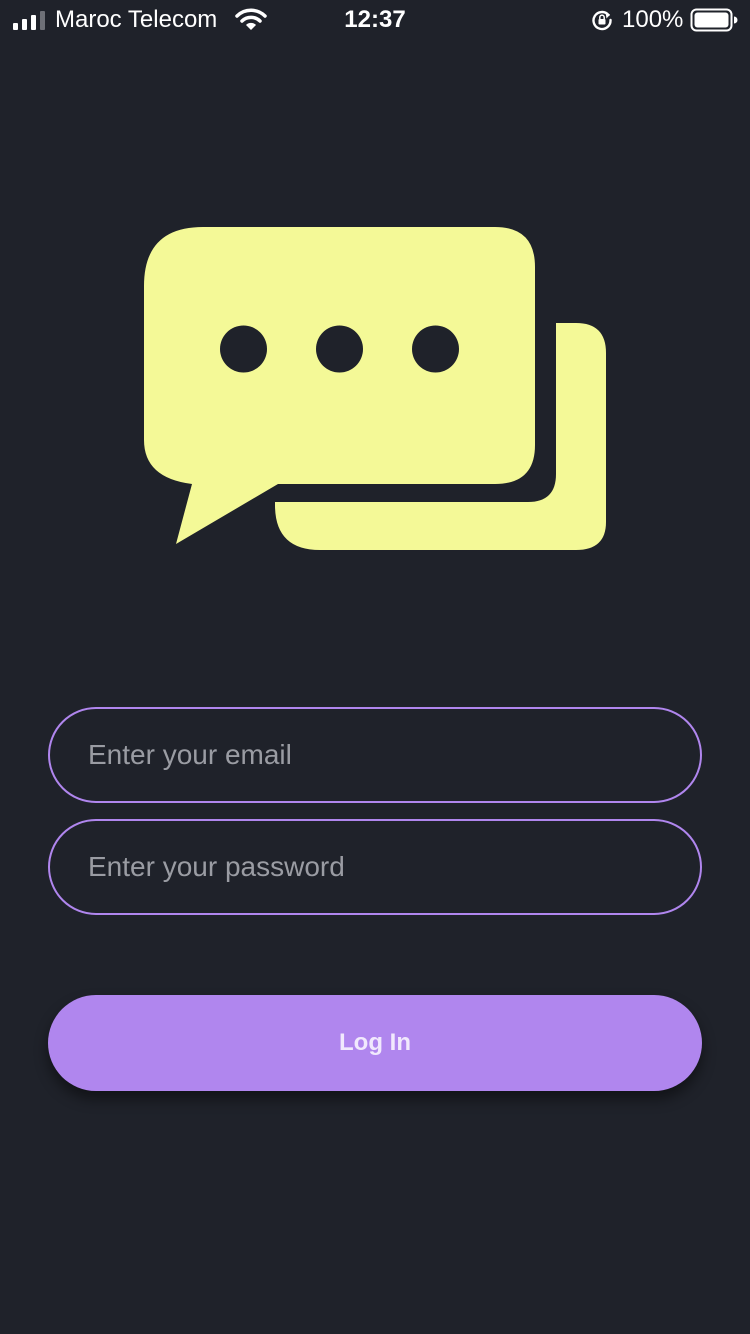 Image resolution: width=750 pixels, height=1334 pixels. What do you see at coordinates (602, 20) in the screenshot?
I see `rotation-lock-icon` at bounding box center [602, 20].